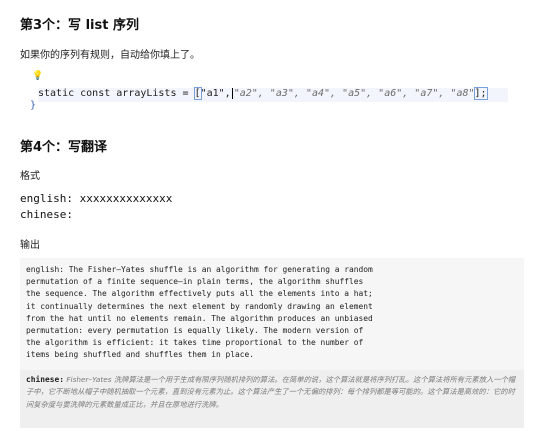 The height and width of the screenshot is (431, 544). What do you see at coordinates (96, 198) in the screenshot?
I see `format-line-english: english: xxxxxxxxxxxxxx` at bounding box center [96, 198].